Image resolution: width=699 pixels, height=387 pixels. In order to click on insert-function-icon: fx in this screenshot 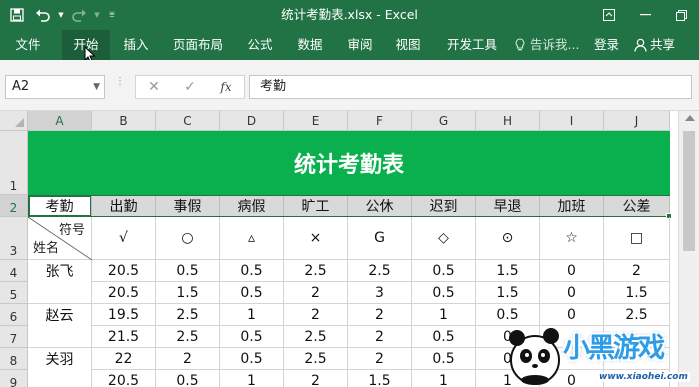, I will do `click(226, 87)`.